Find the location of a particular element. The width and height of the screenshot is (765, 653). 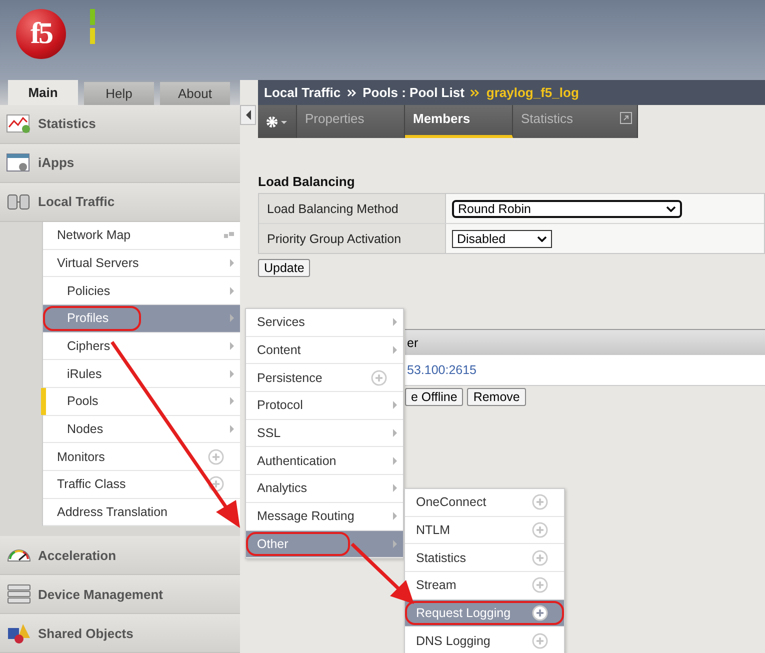

flyout-menu-item: OneConnect is located at coordinates (484, 503).